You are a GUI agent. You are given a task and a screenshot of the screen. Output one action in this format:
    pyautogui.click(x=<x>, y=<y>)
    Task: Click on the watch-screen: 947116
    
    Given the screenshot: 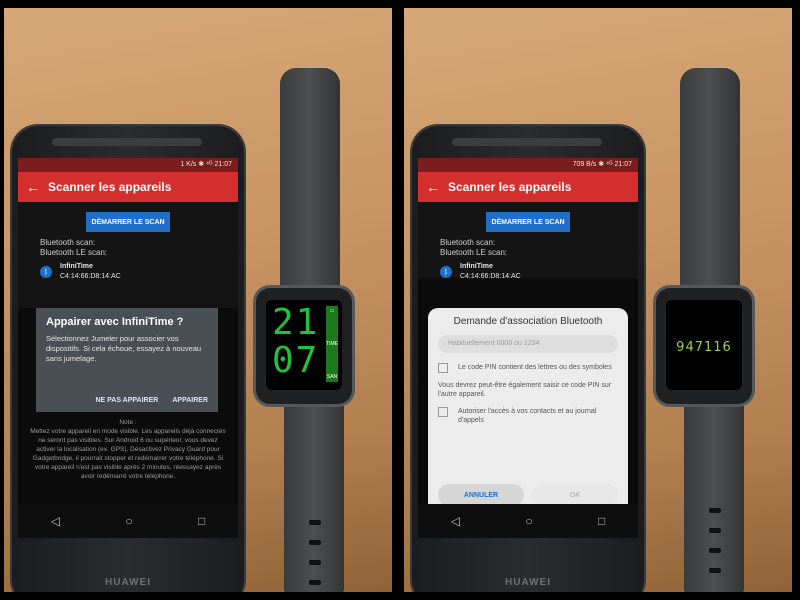 What is the action you would take?
    pyautogui.click(x=704, y=345)
    